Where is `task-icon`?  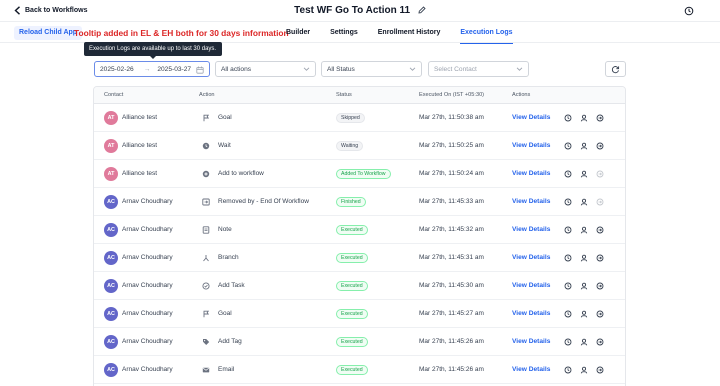 task-icon is located at coordinates (206, 286).